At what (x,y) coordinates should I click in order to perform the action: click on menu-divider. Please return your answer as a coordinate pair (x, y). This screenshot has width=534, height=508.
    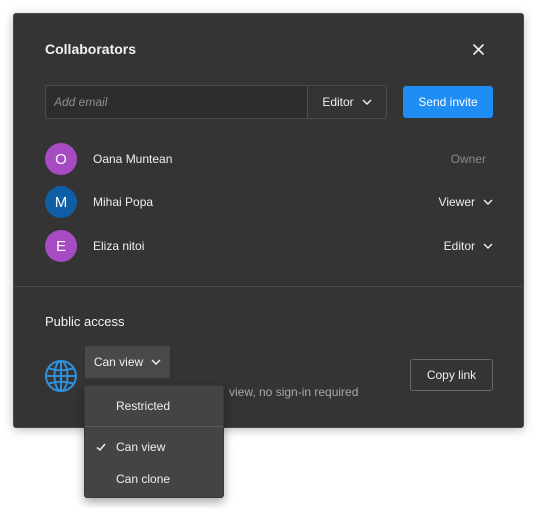
    Looking at the image, I should click on (154, 426).